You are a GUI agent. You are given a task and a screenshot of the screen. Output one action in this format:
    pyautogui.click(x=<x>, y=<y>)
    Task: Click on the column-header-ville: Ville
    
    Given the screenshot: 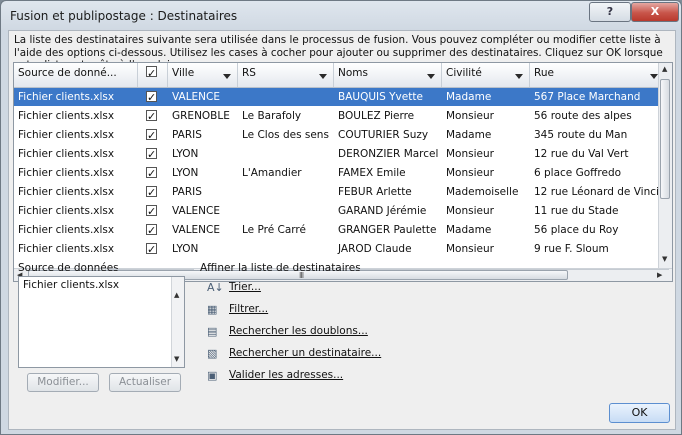 What is the action you would take?
    pyautogui.click(x=203, y=75)
    